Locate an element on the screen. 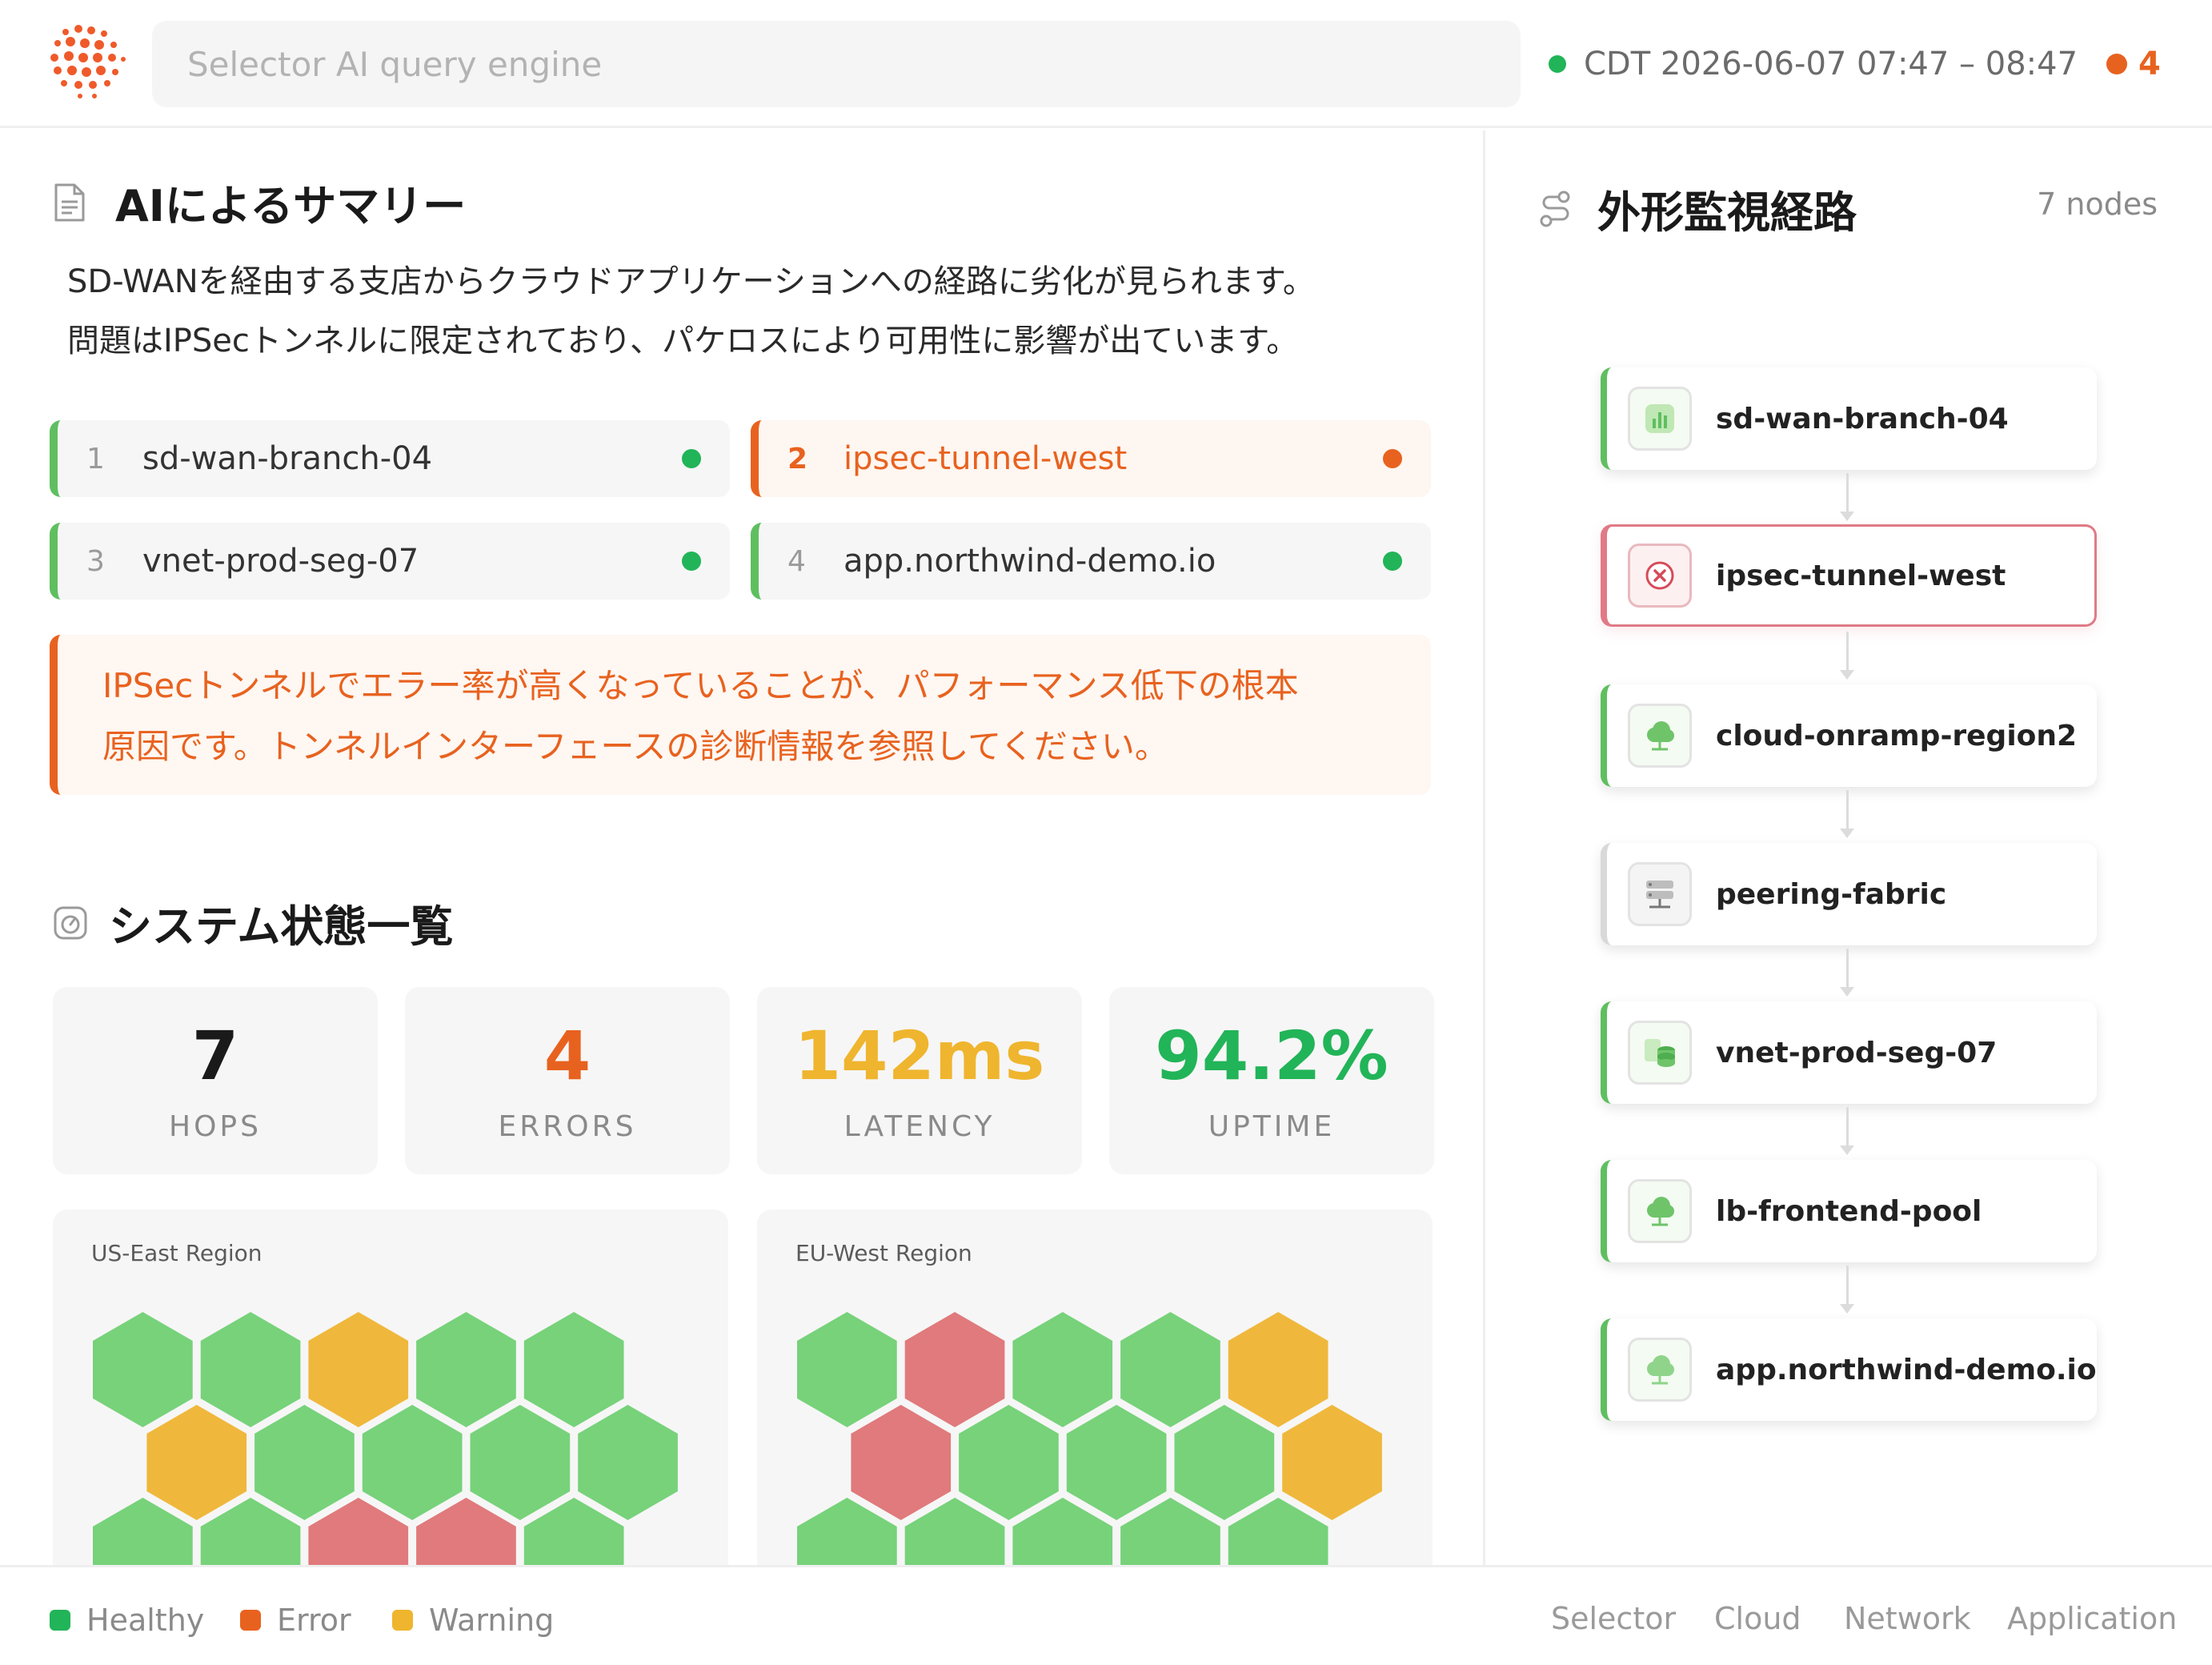  hop-chip-1: 1 sd-wan-branch-04 is located at coordinates (390, 459).